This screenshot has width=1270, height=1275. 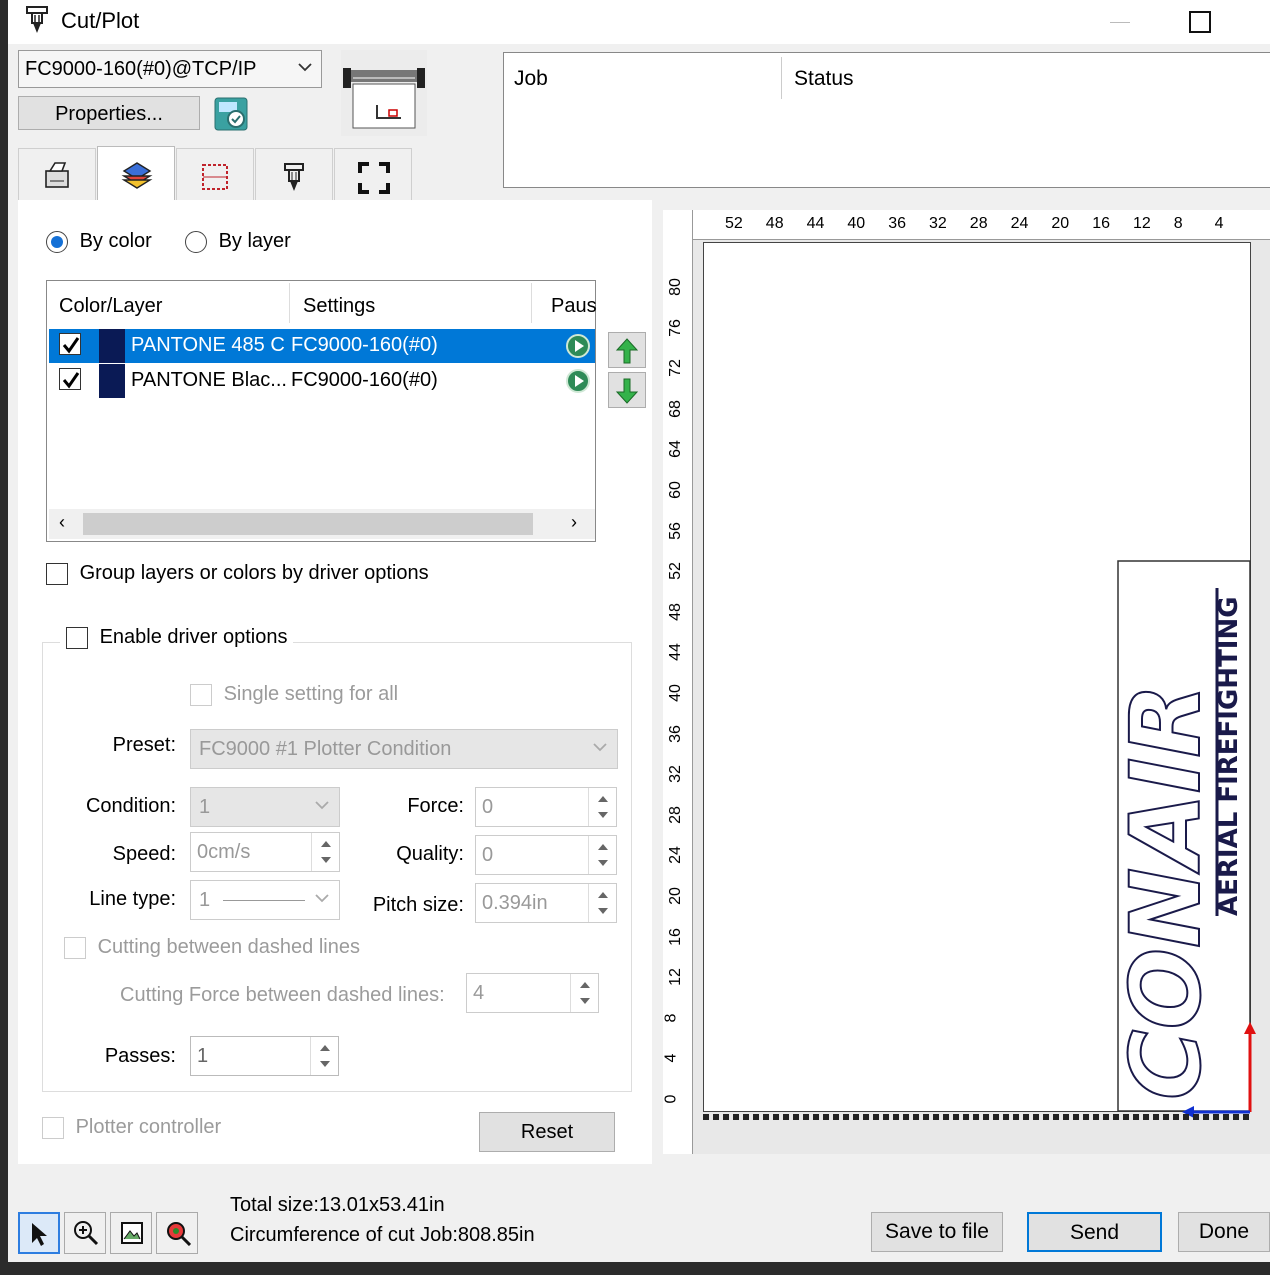 What do you see at coordinates (212, 947) in the screenshot?
I see `cut-dashed-option: Cutting between dashed lines` at bounding box center [212, 947].